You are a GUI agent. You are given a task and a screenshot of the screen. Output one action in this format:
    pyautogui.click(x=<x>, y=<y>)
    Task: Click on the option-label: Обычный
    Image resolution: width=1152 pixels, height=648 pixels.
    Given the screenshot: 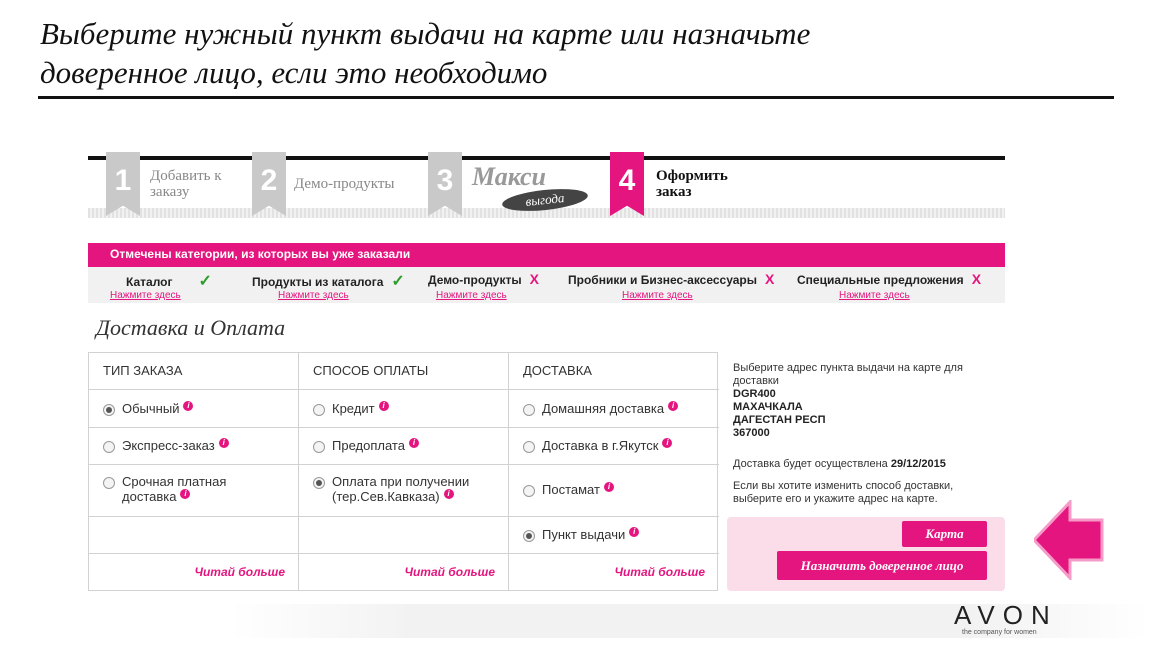 What is the action you would take?
    pyautogui.click(x=151, y=408)
    